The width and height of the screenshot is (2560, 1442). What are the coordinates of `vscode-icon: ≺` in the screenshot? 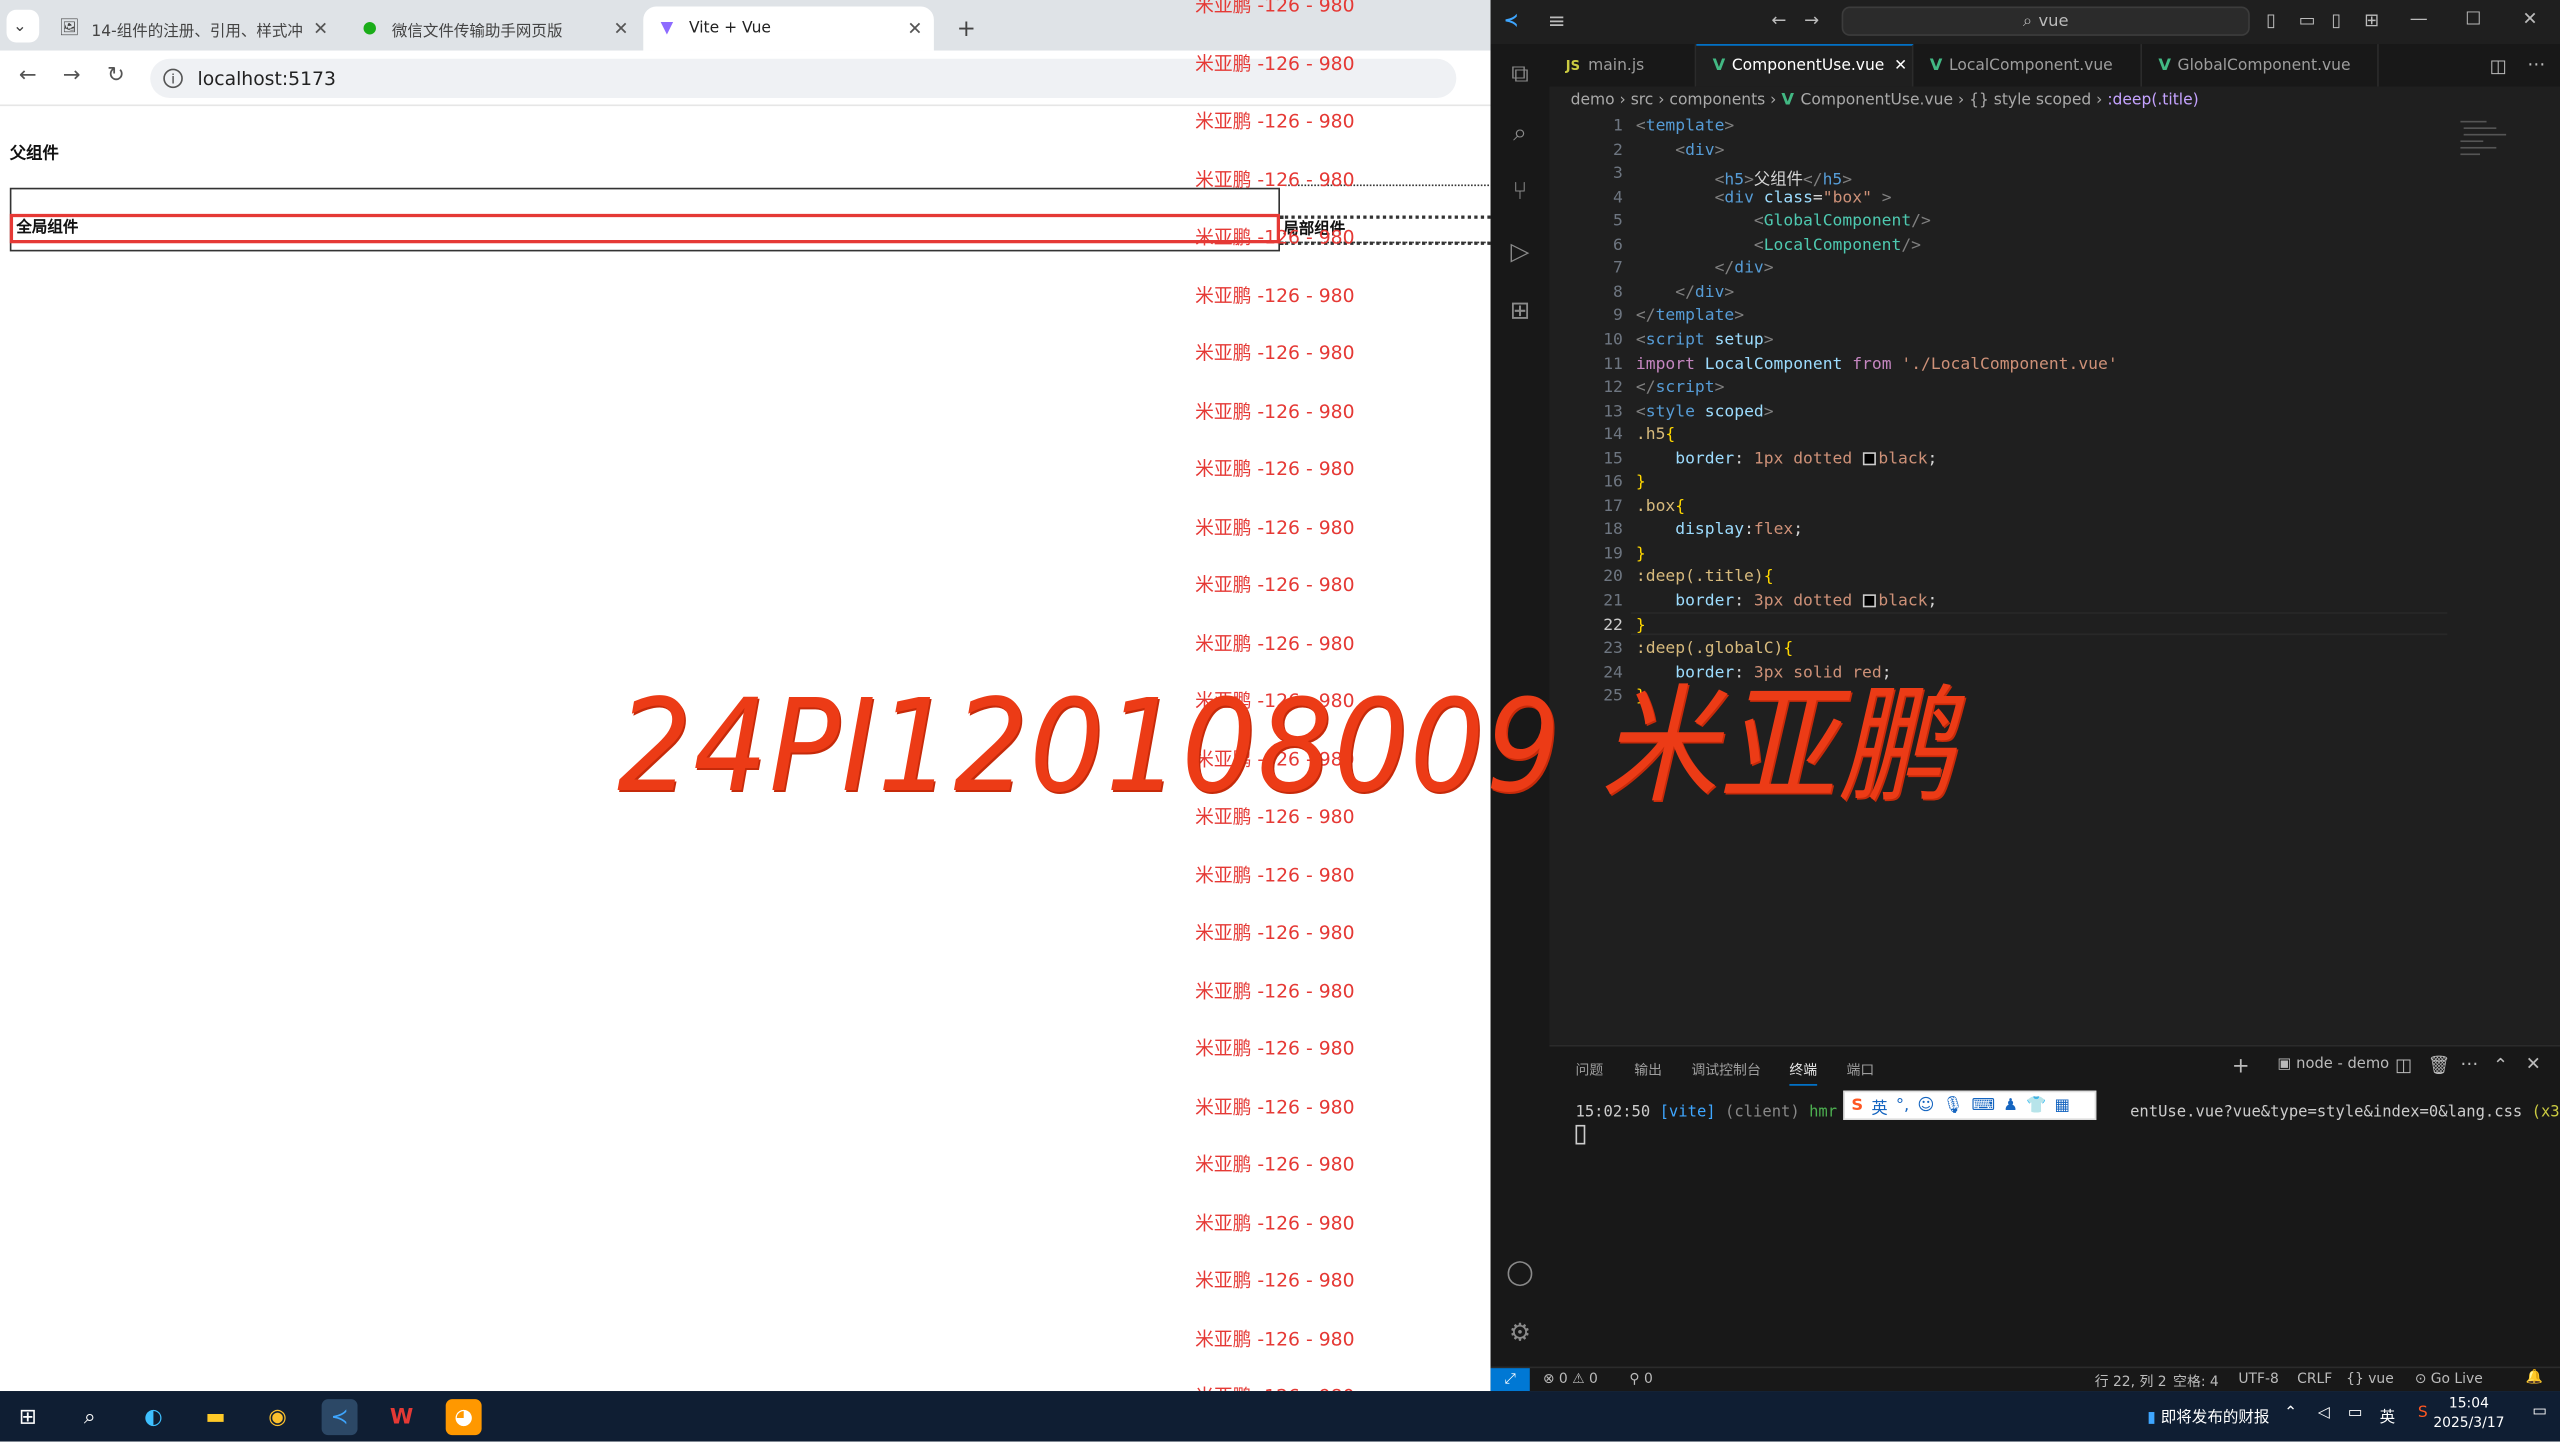 It's located at (339, 1417).